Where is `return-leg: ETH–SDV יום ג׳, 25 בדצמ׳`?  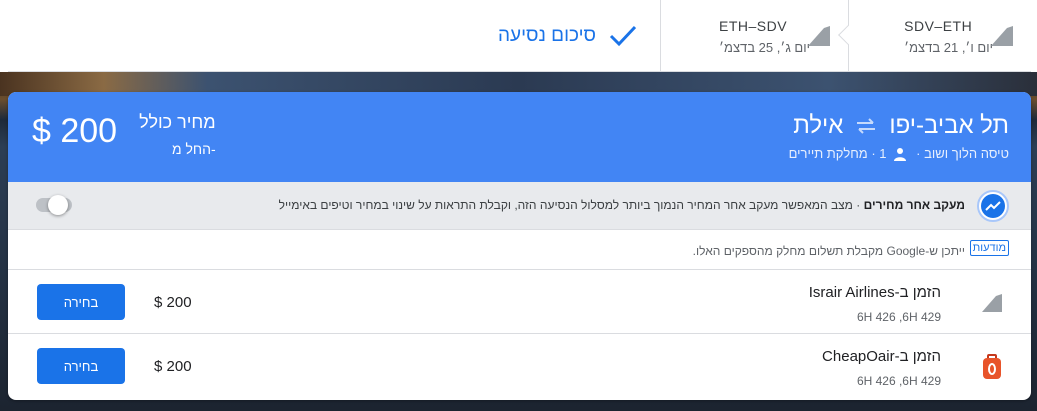 return-leg: ETH–SDV יום ג׳, 25 בדצמ׳ is located at coordinates (754, 36).